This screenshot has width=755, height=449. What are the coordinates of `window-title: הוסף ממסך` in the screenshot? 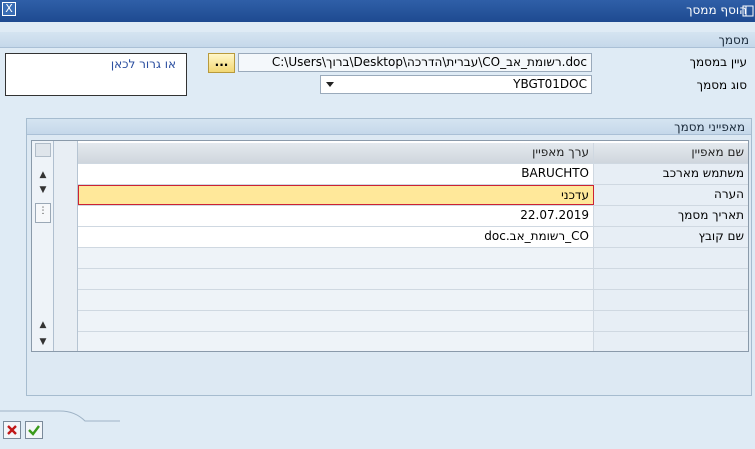 It's located at (716, 10).